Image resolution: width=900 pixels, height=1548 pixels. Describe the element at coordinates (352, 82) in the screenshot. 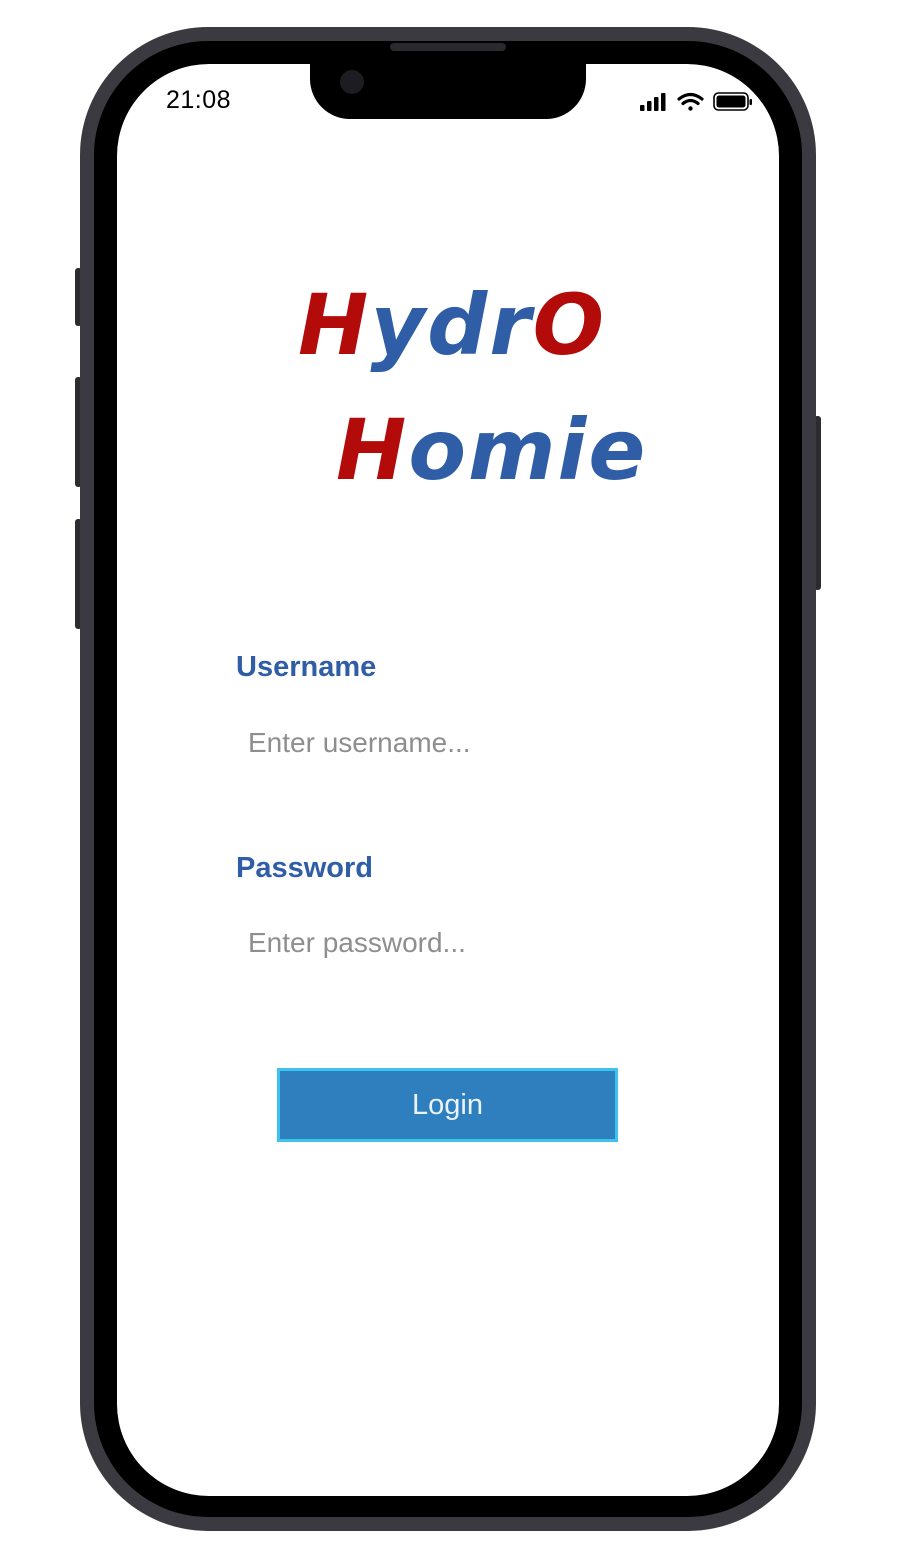

I see `front-camera` at that location.